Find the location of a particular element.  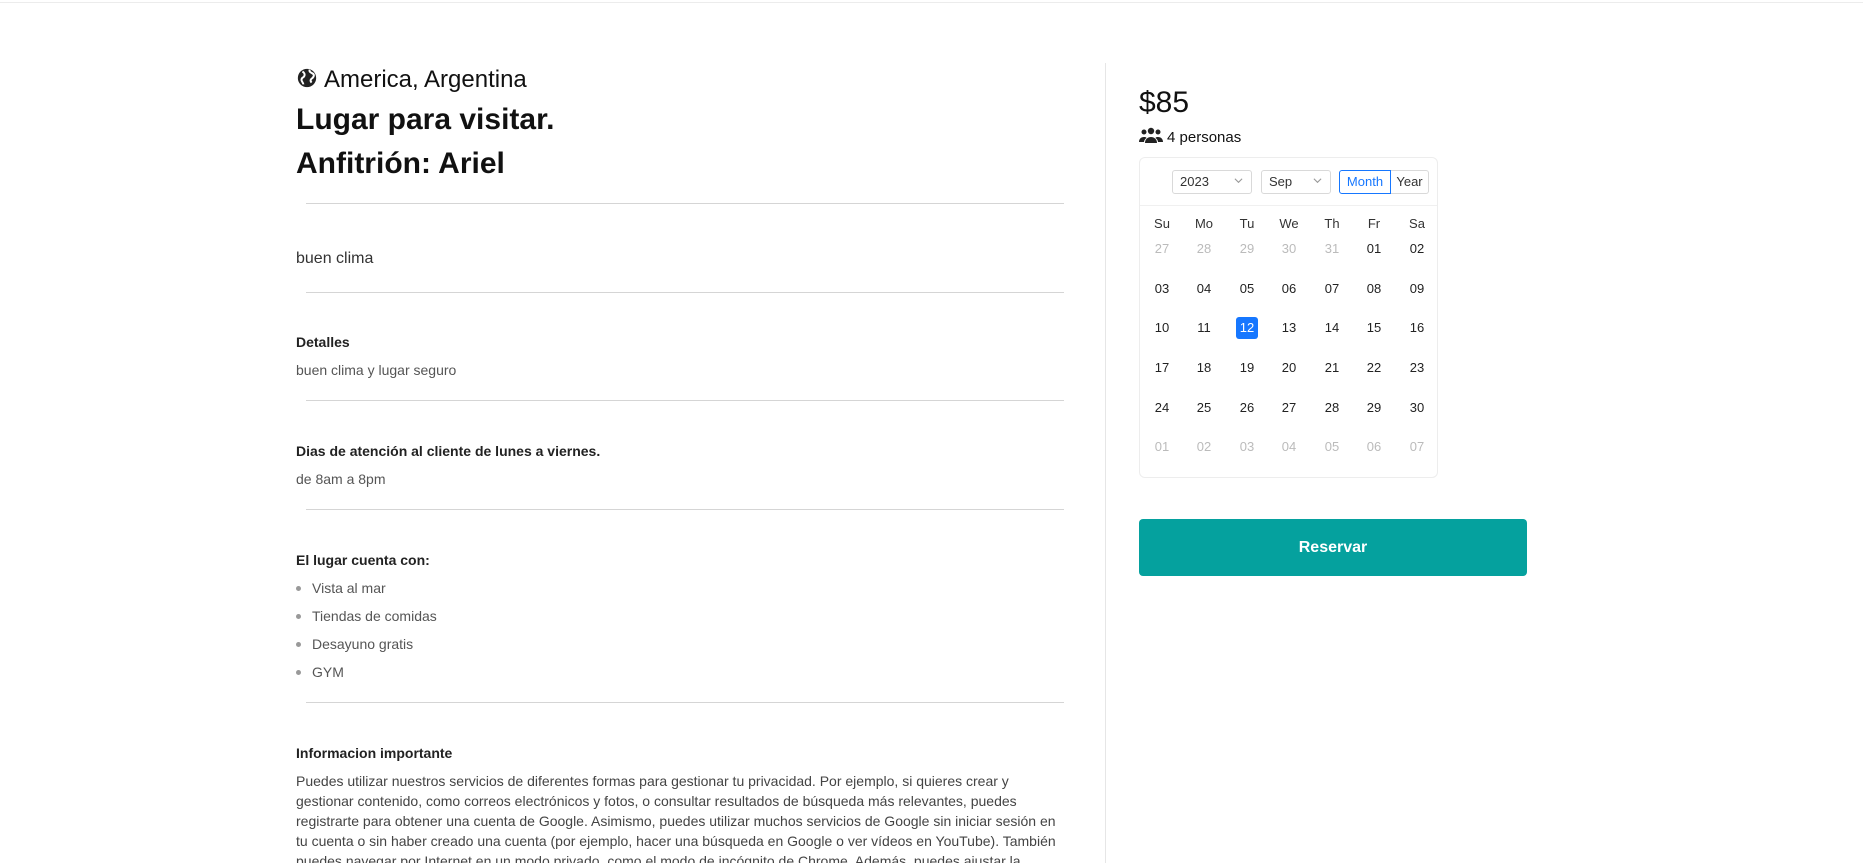

info-title: Informacion importante is located at coordinates (374, 753).